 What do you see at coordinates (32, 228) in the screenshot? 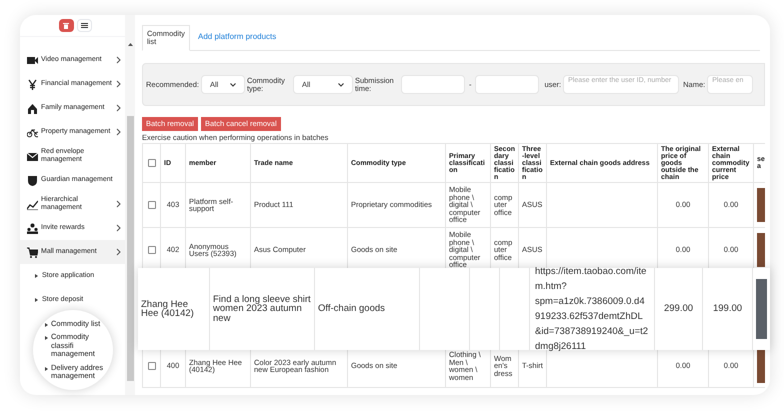
I see `people-icon` at bounding box center [32, 228].